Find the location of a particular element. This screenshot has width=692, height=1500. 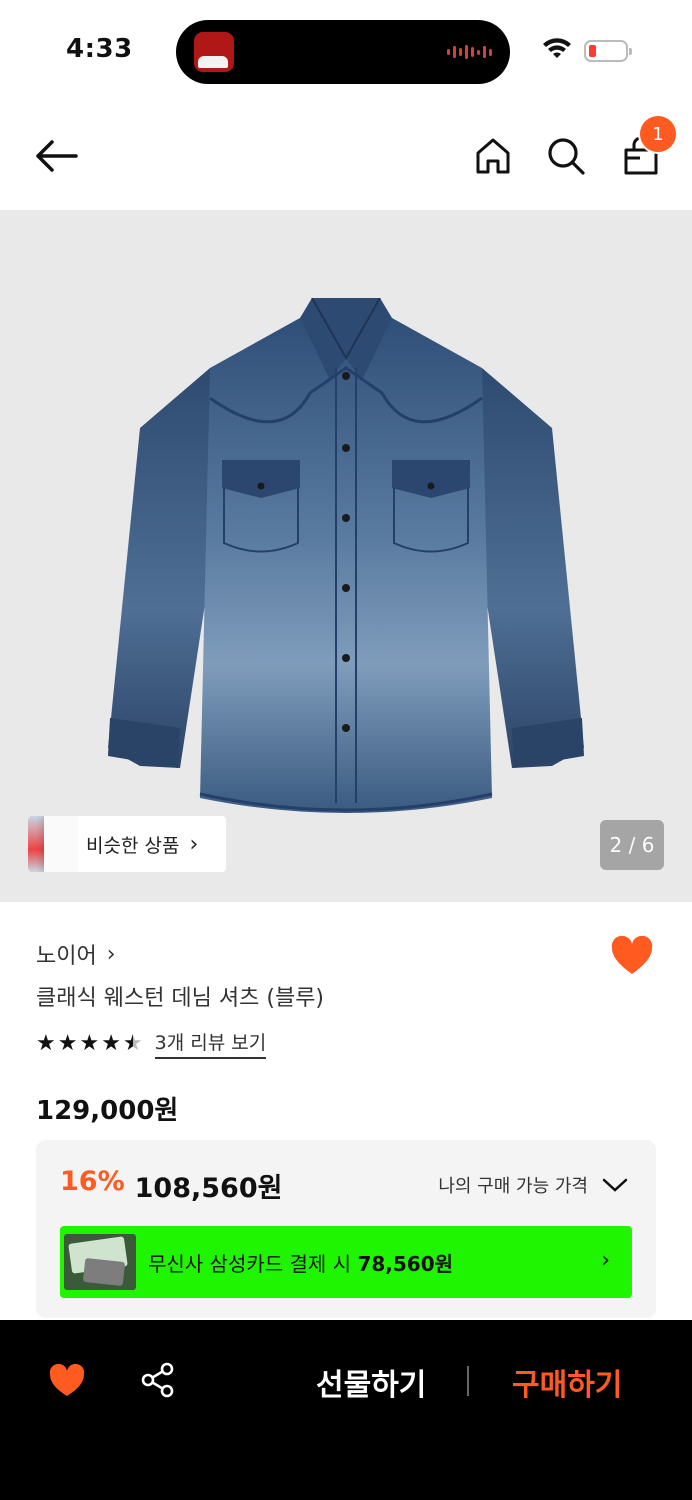

product-name: 클래식 웨스턴 데님 셔츠 (블루) is located at coordinates (180, 998).